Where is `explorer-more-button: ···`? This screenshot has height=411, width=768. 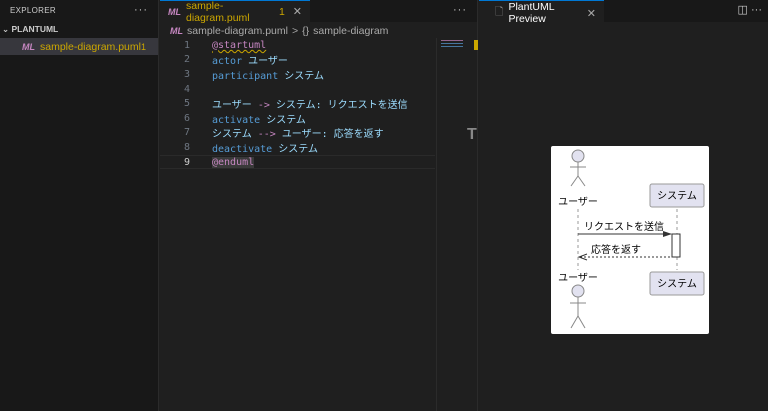
explorer-more-button: ··· is located at coordinates (141, 10).